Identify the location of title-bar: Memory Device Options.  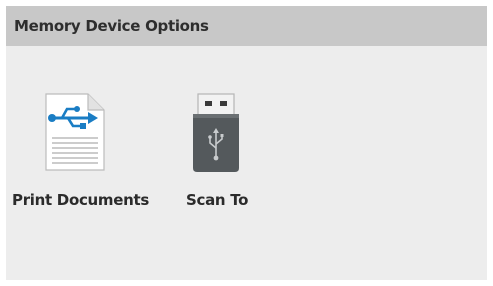
(246, 26).